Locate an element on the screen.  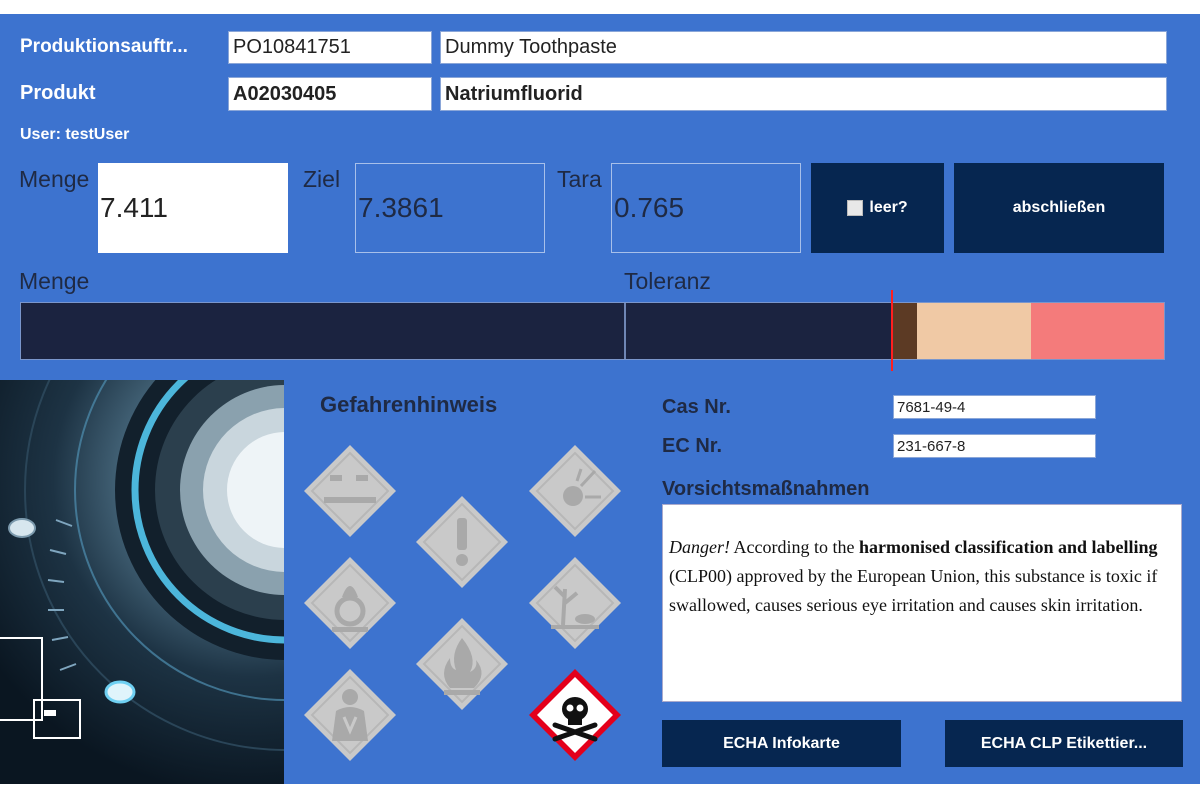
empty-toggle-button: leer? is located at coordinates (877, 208).